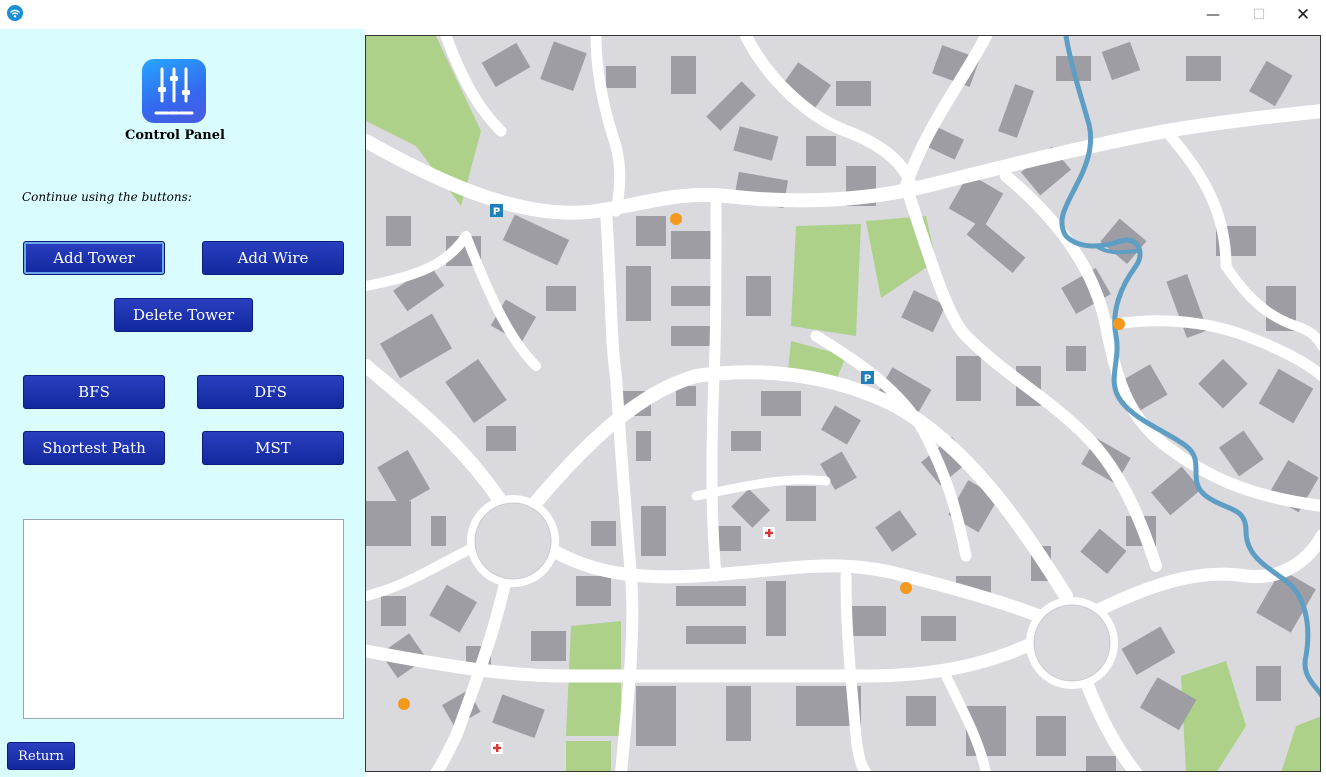 This screenshot has height=777, width=1326. What do you see at coordinates (94, 258) in the screenshot?
I see `add-tower-button: Add Tower` at bounding box center [94, 258].